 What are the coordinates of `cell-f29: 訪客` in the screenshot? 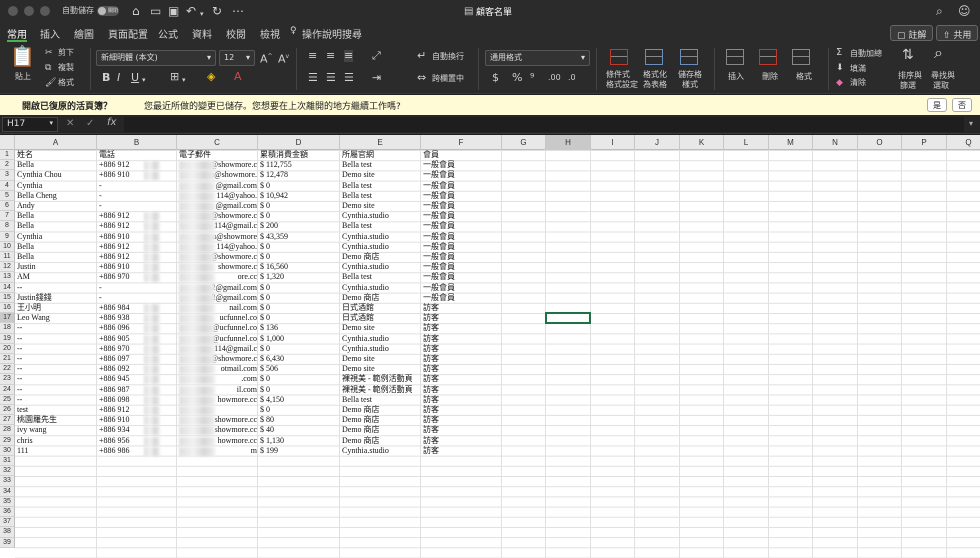 It's located at (461, 441).